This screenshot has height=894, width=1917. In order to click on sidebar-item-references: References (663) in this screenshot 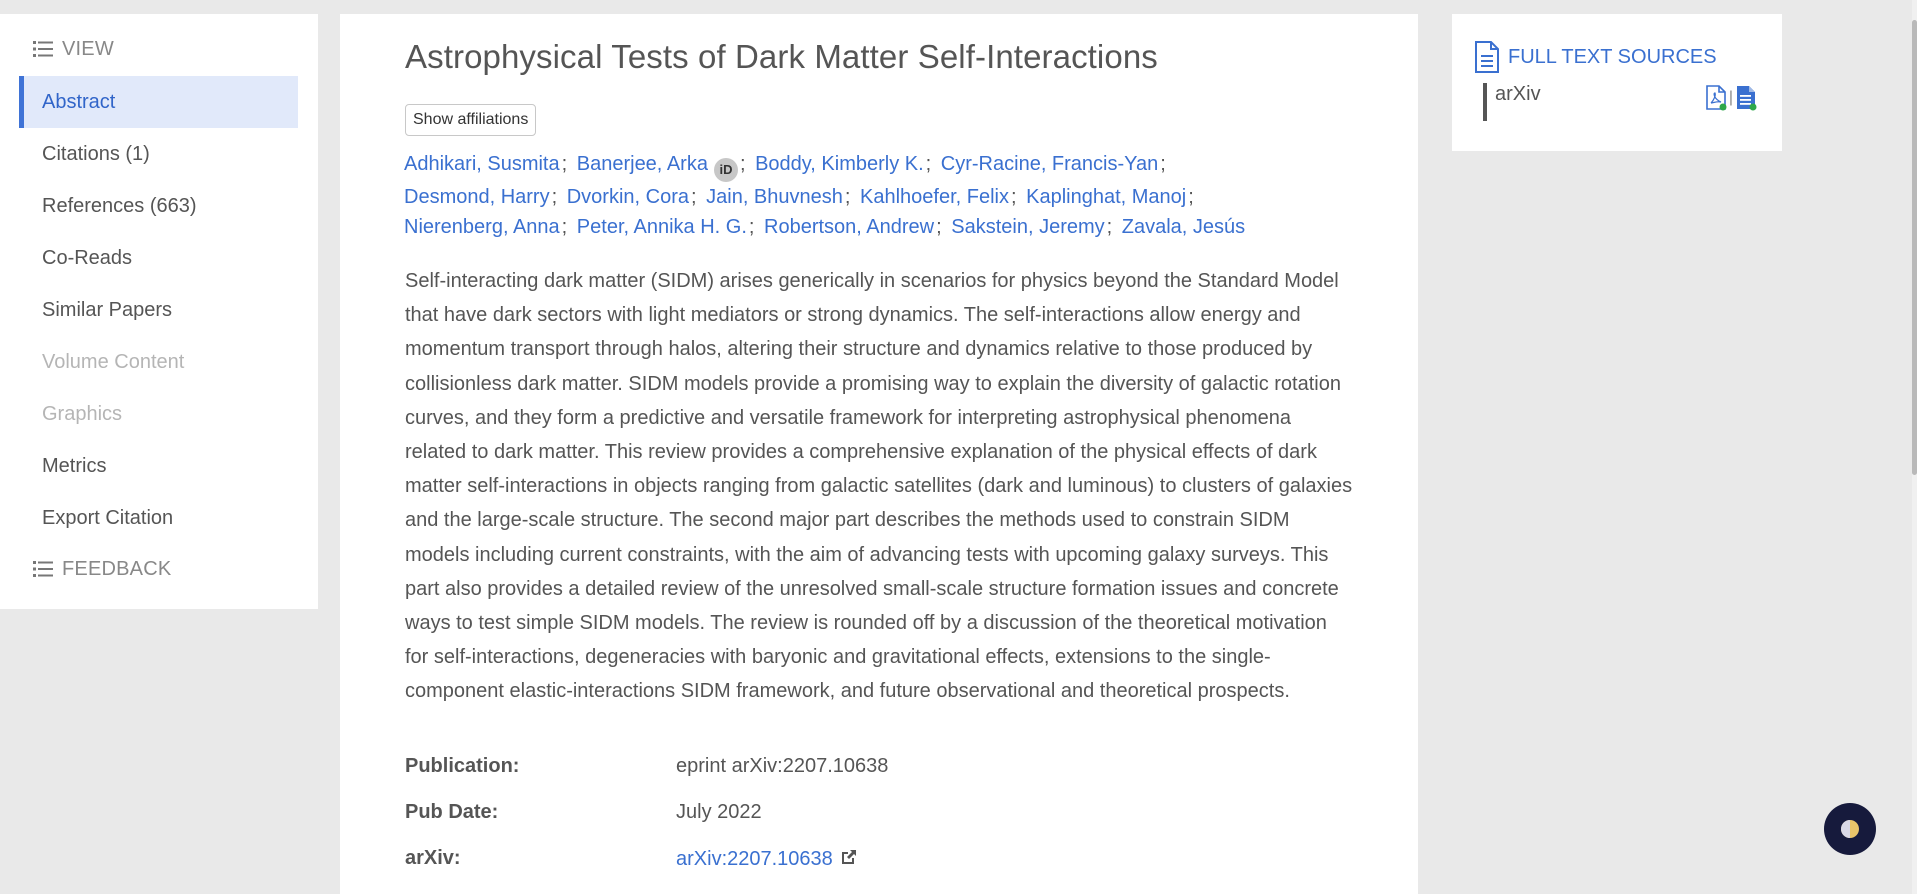, I will do `click(158, 206)`.